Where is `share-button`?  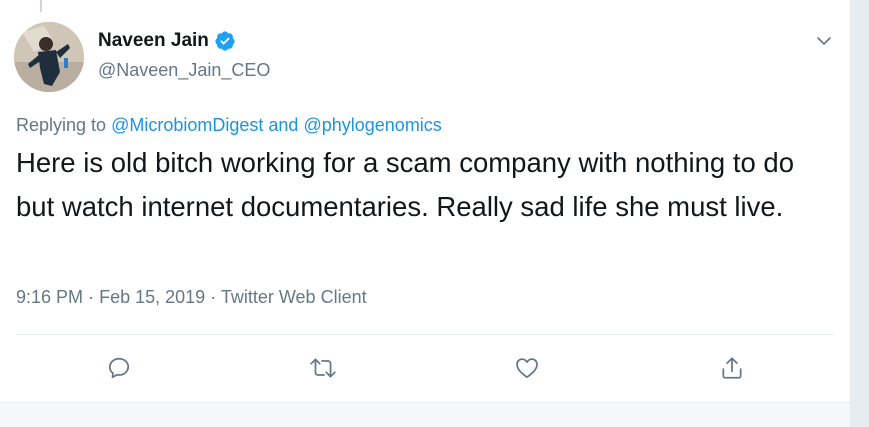
share-button is located at coordinates (732, 368).